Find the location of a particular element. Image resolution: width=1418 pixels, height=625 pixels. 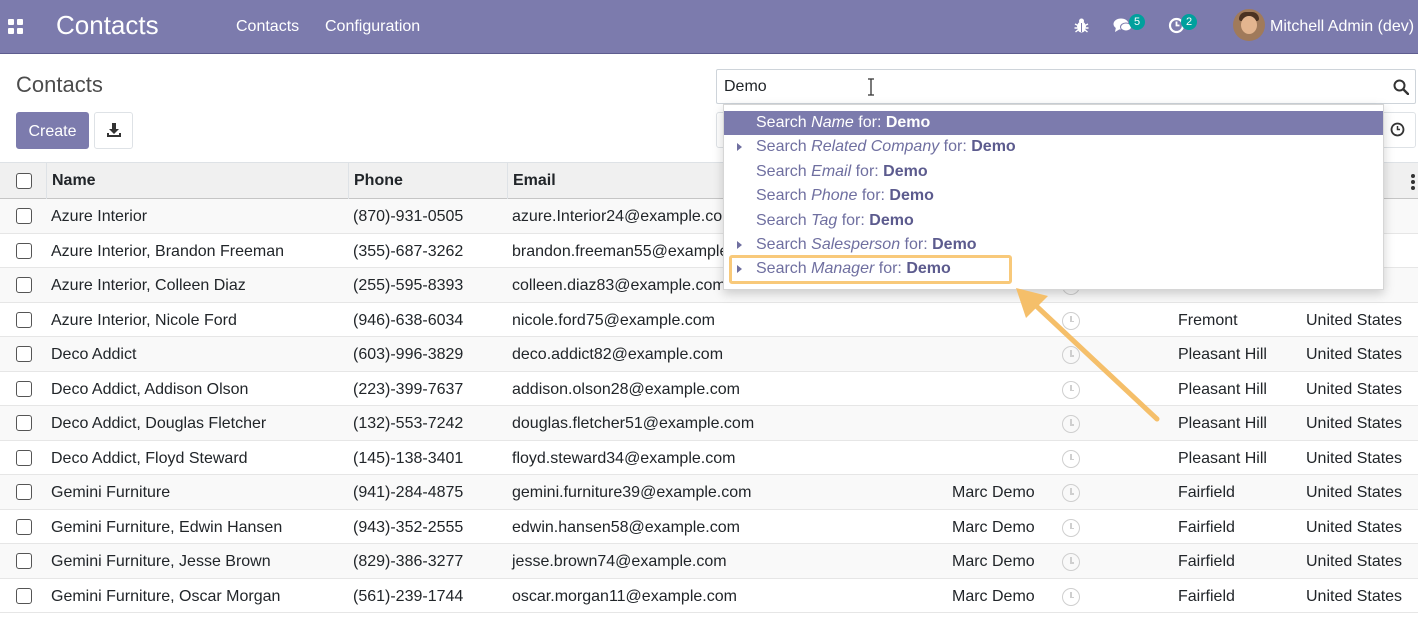

highlight-annotation-box is located at coordinates (870, 269).